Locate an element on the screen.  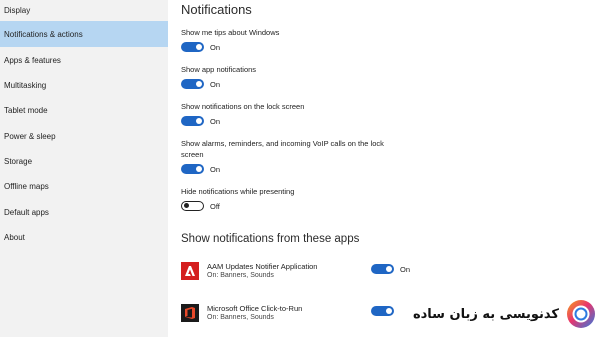
sidebar-item-default-apps: Default apps is located at coordinates (84, 212).